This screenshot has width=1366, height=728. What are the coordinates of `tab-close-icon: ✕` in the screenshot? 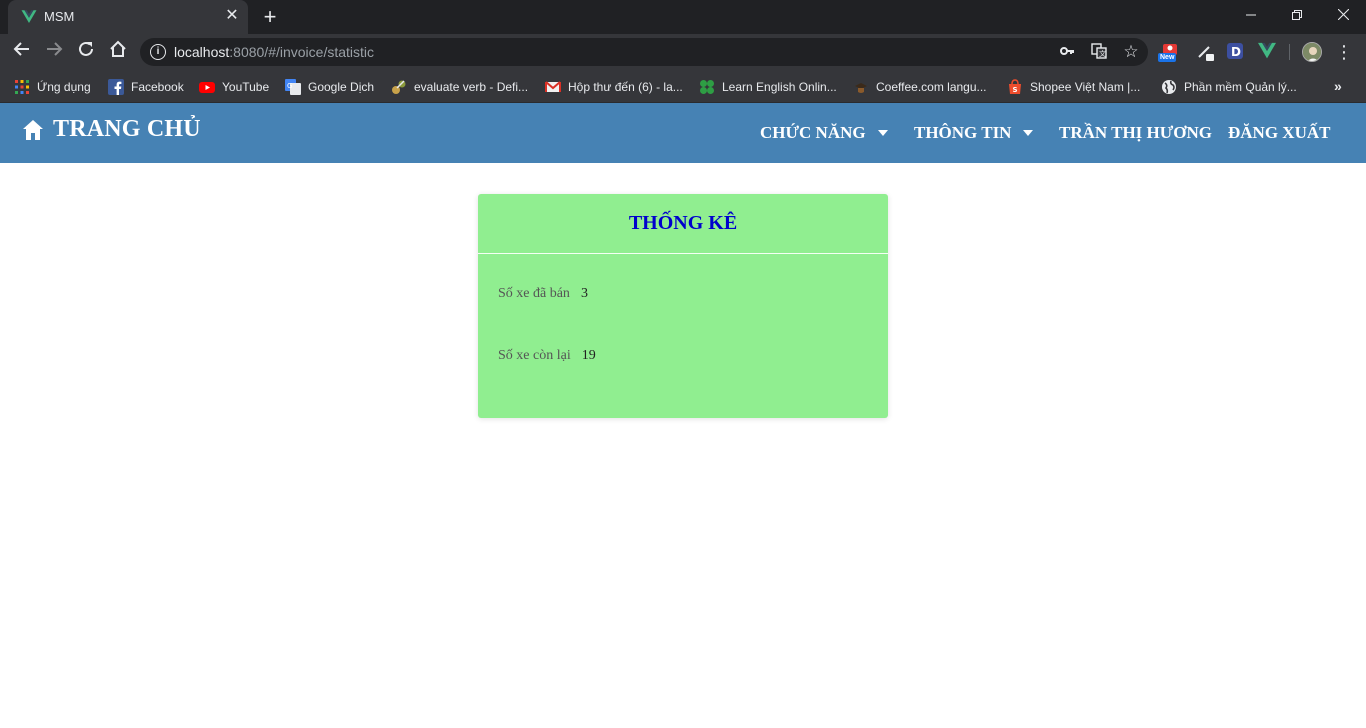 It's located at (232, 16).